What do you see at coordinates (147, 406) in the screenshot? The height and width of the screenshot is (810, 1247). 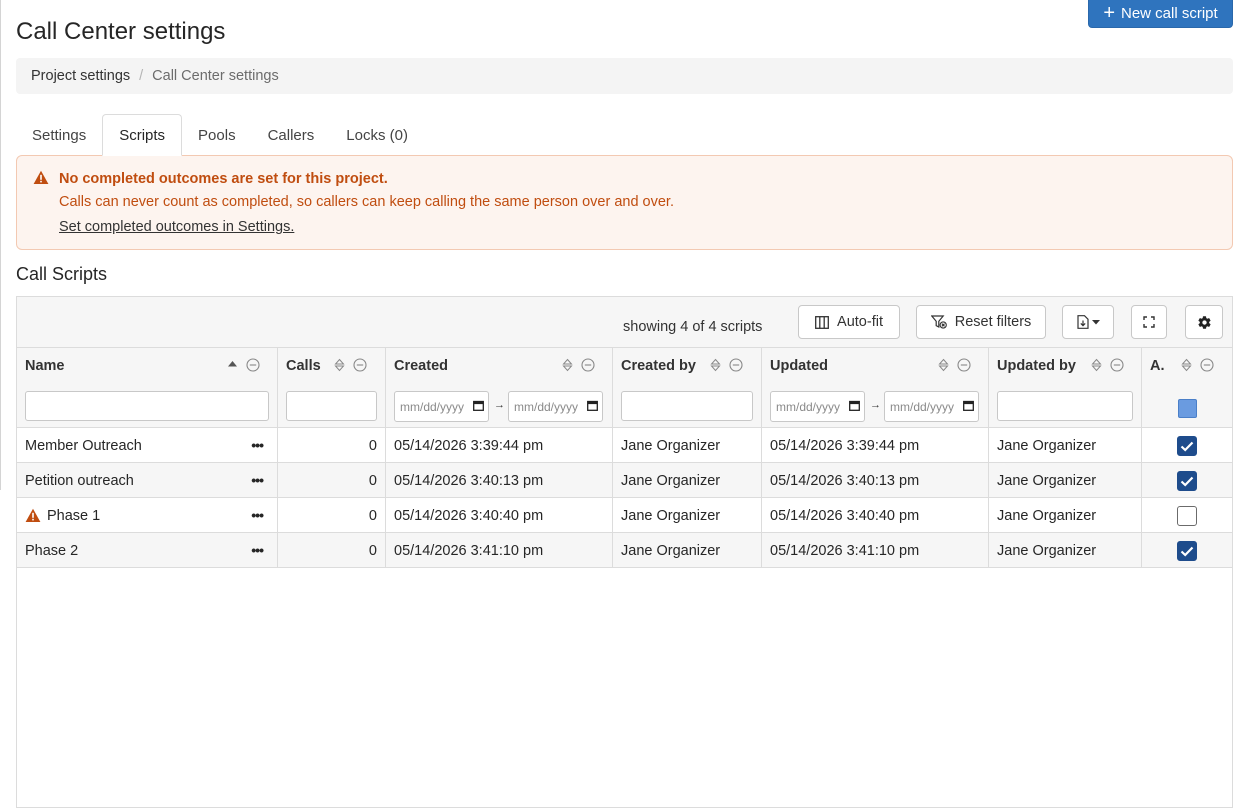 I see `name-filter-input` at bounding box center [147, 406].